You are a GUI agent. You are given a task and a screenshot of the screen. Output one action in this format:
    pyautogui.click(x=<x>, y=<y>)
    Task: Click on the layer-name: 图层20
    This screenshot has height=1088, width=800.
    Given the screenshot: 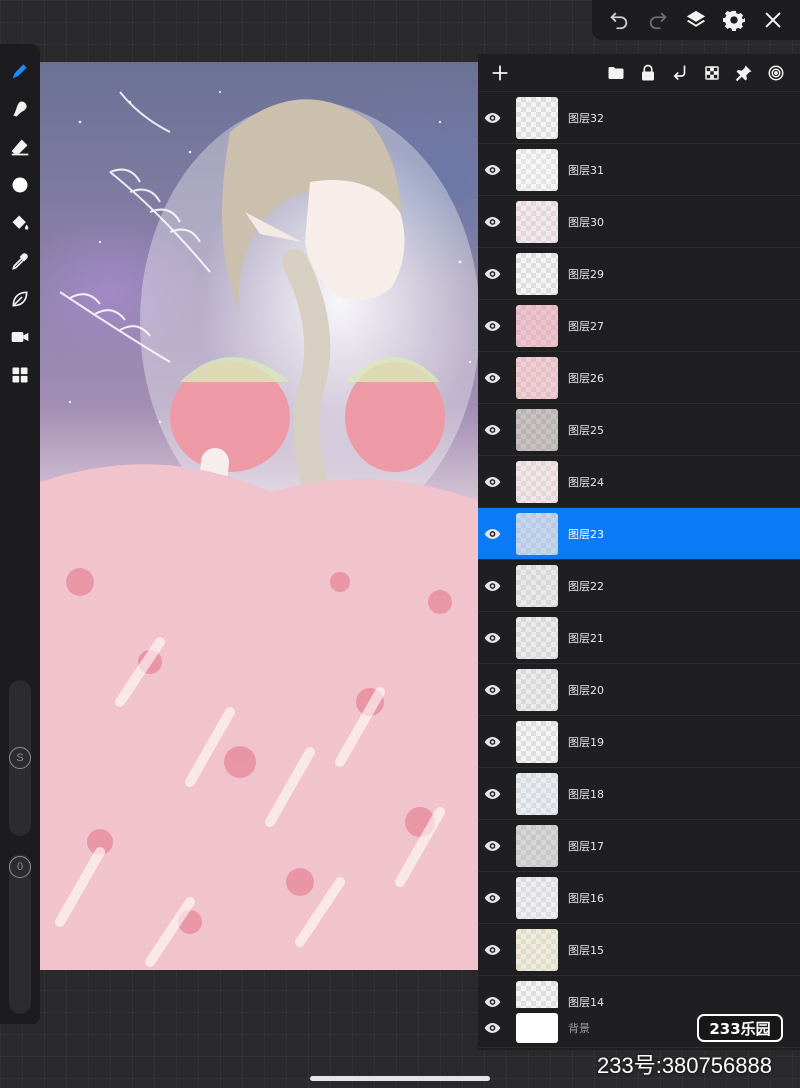 What is the action you would take?
    pyautogui.click(x=586, y=690)
    